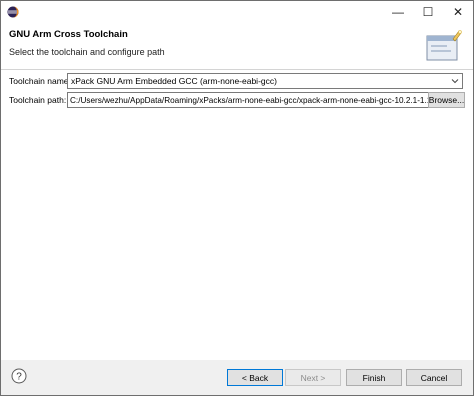  What do you see at coordinates (255, 377) in the screenshot?
I see `back-button: < Back` at bounding box center [255, 377].